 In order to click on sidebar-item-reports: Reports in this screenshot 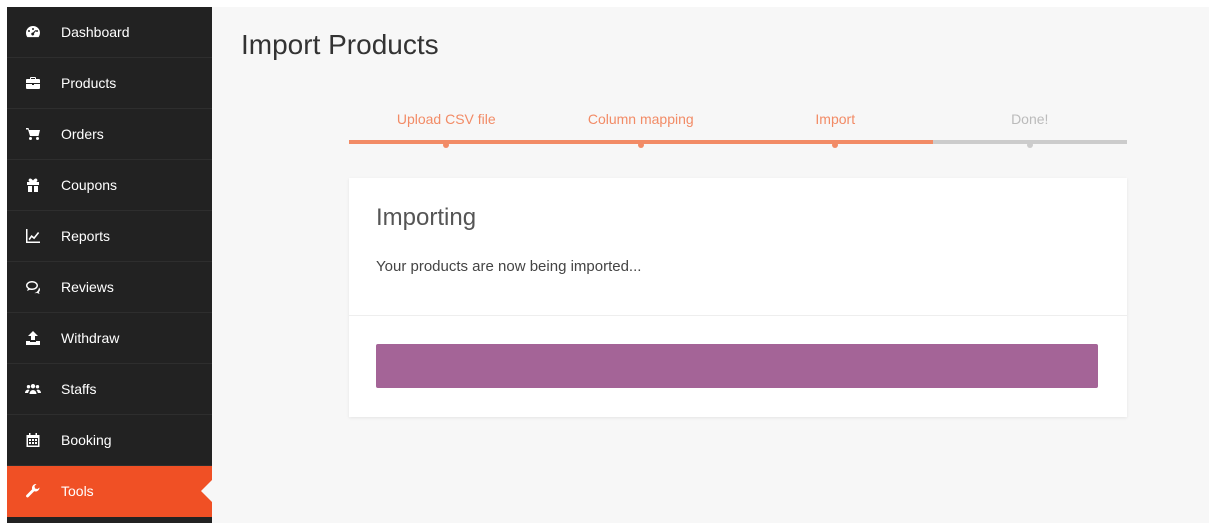, I will do `click(109, 236)`.